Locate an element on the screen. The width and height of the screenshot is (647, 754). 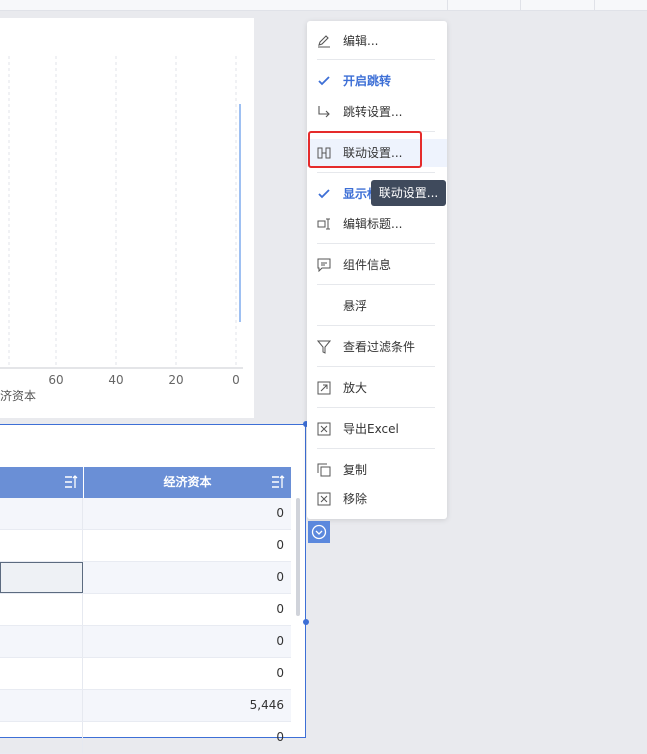
menu-item-export-excel: 导出Excel is located at coordinates (377, 429).